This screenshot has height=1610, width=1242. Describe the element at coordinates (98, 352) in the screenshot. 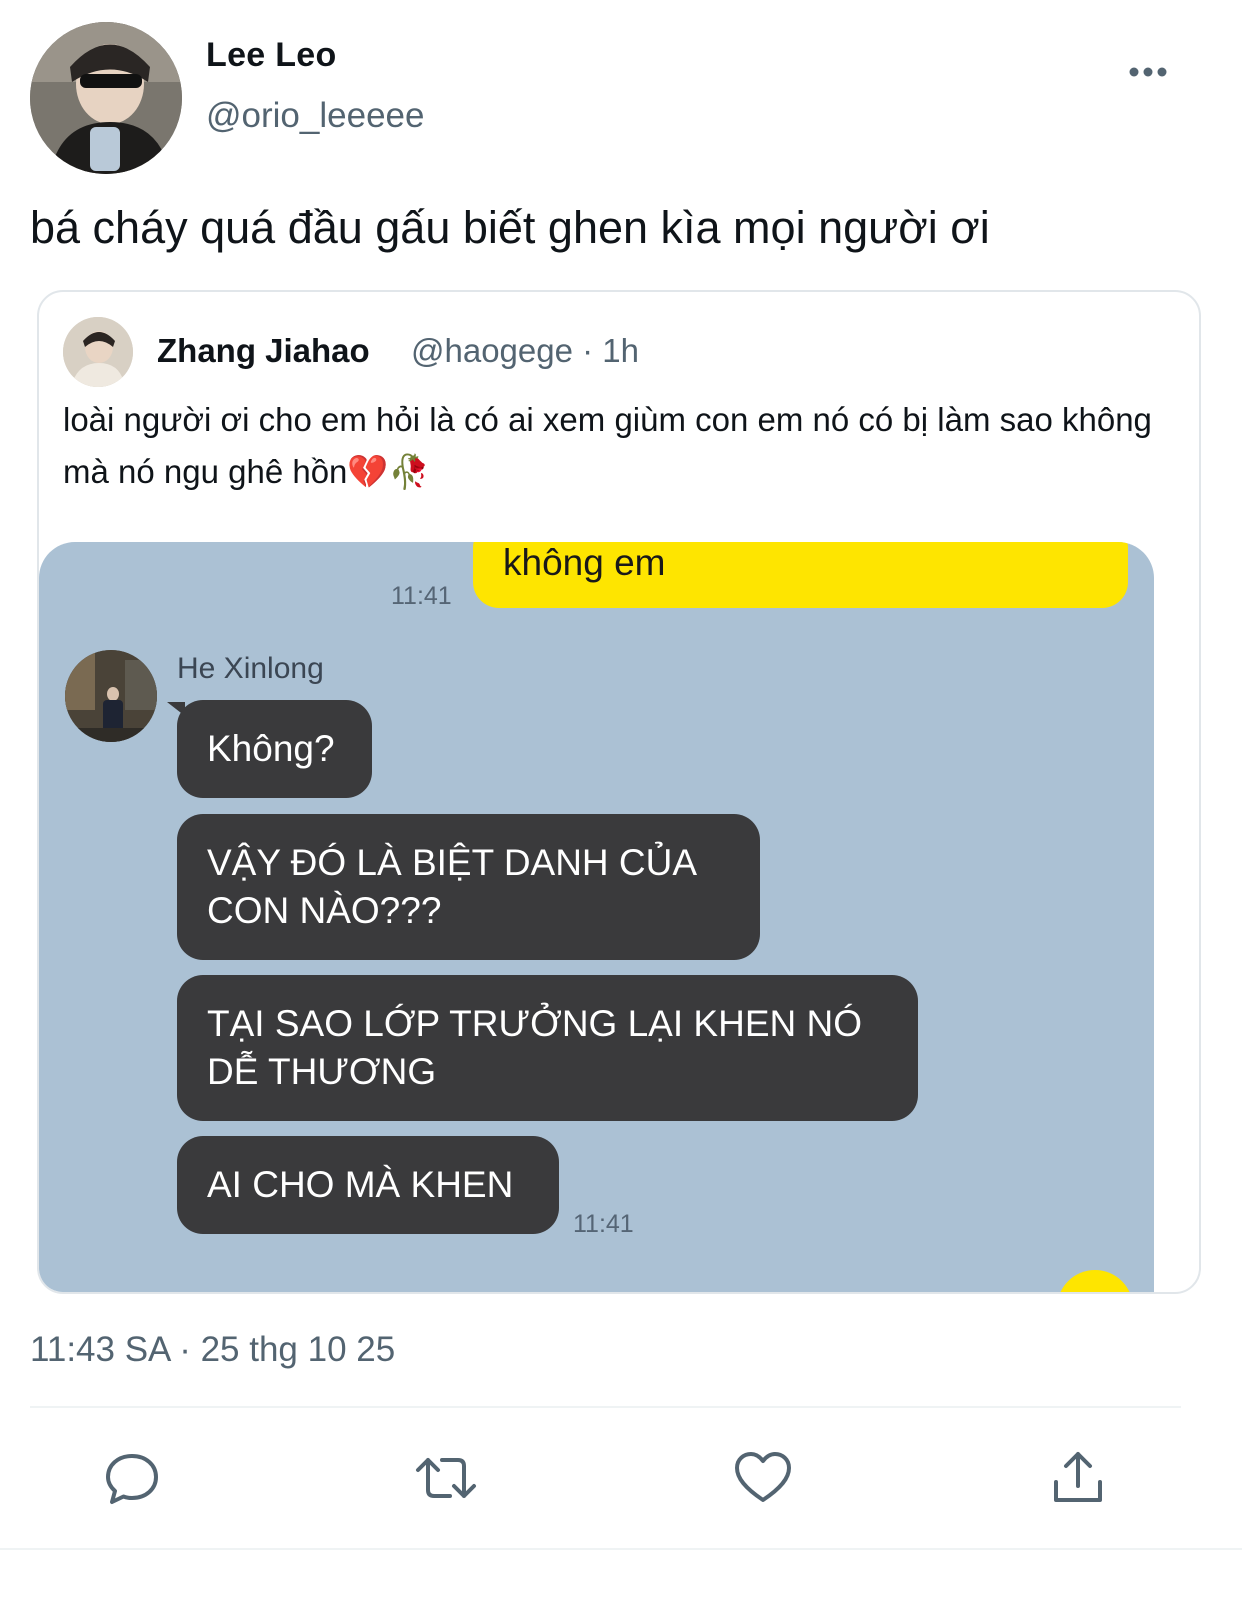

I see `quoted-author-avatar` at that location.